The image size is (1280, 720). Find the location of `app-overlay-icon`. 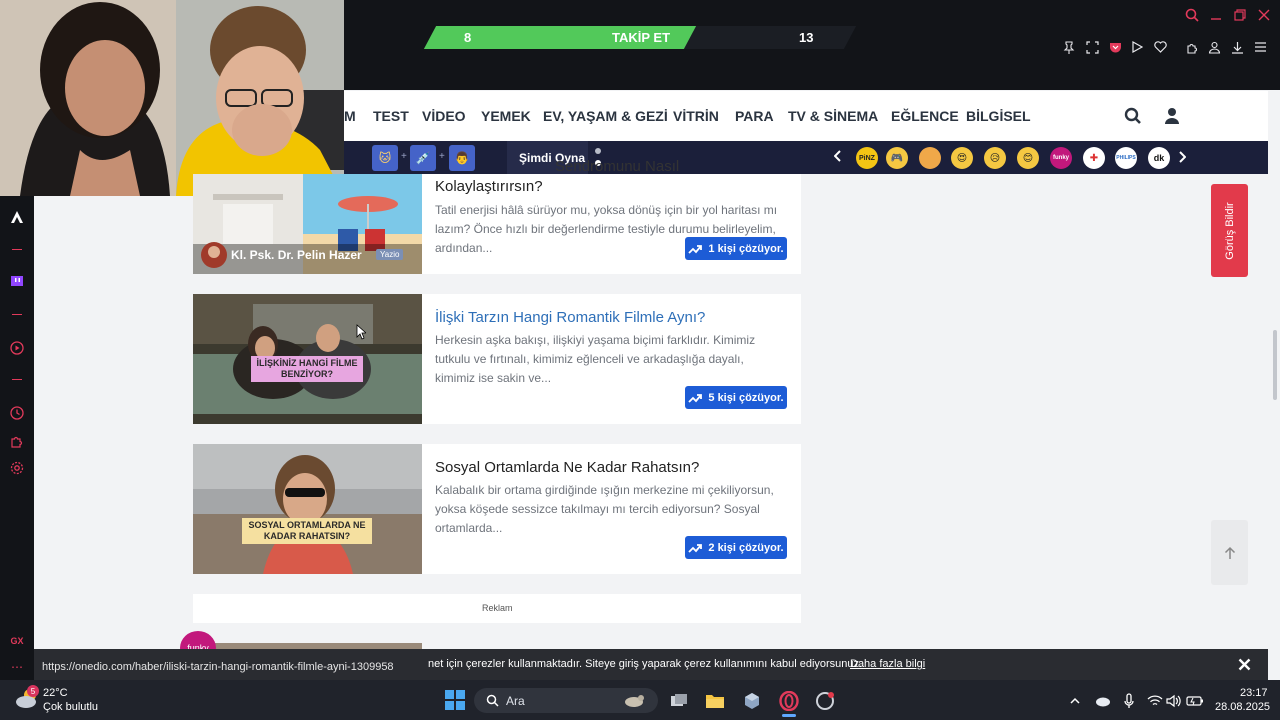

app-overlay-icon is located at coordinates (825, 701).